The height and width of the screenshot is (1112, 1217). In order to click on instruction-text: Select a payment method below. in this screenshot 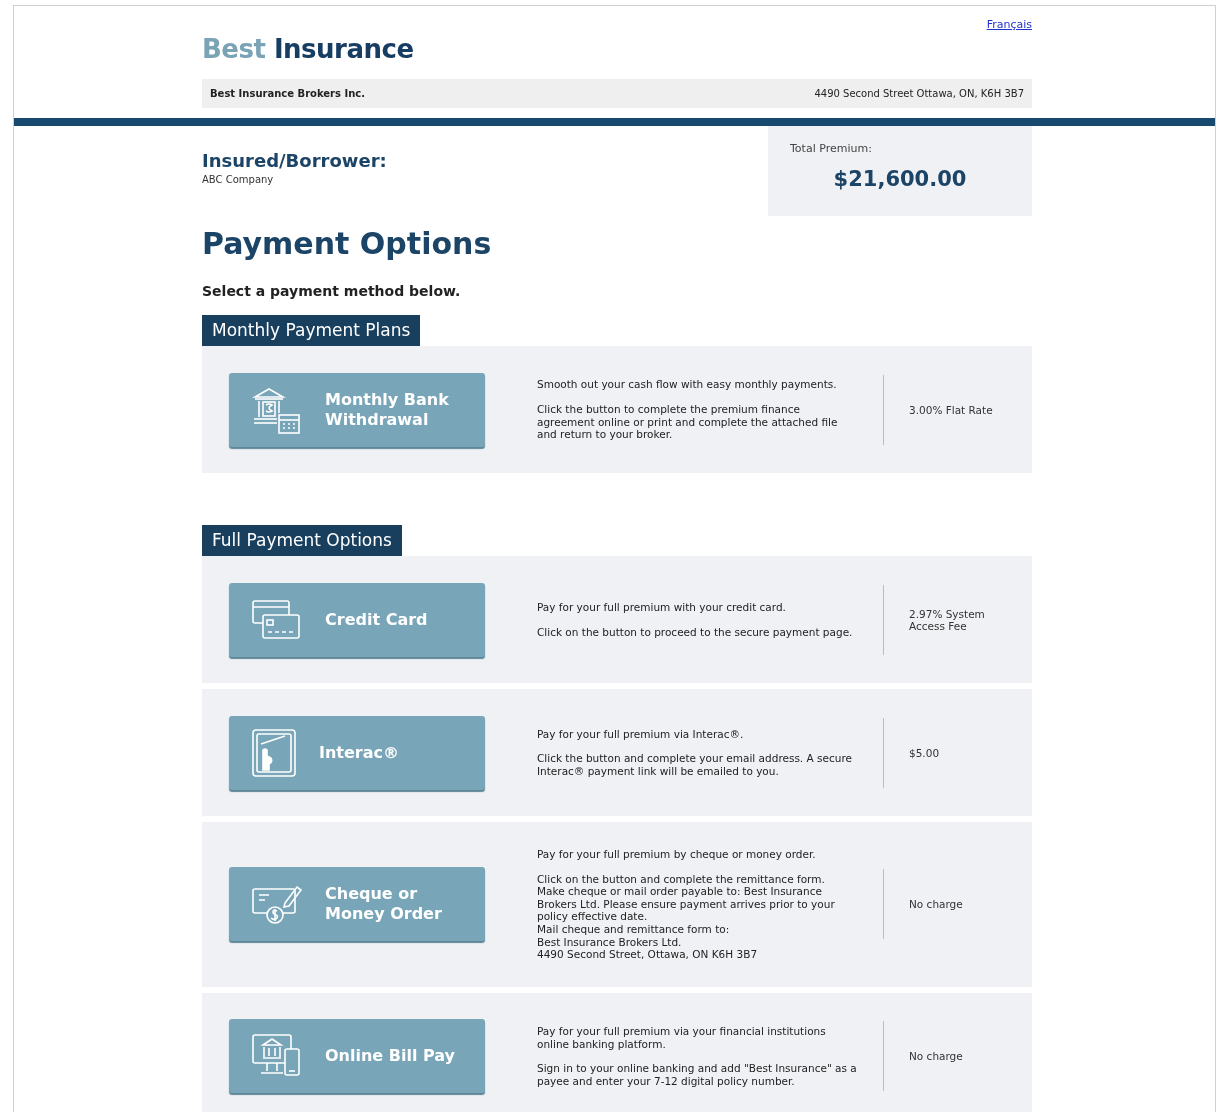, I will do `click(332, 291)`.